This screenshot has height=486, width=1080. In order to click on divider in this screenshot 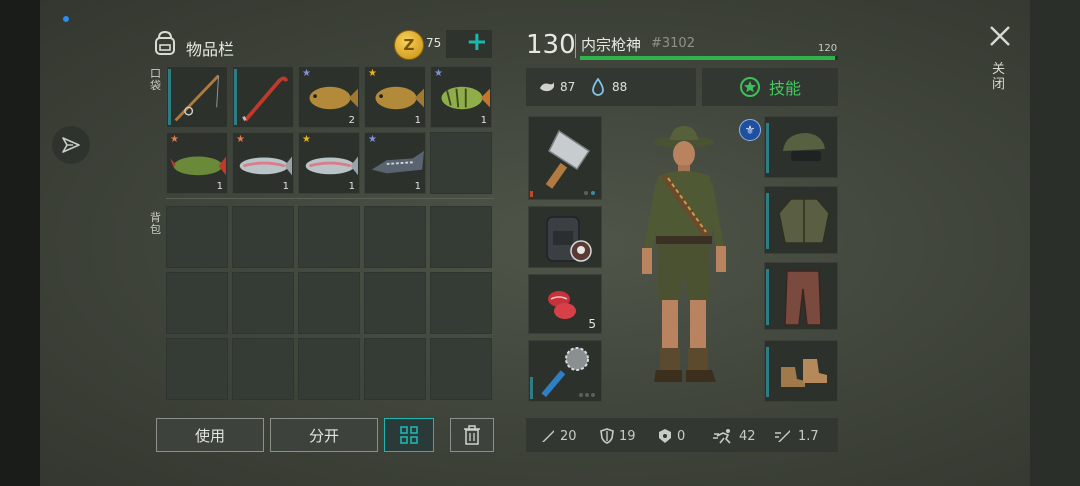, I will do `click(330, 198)`.